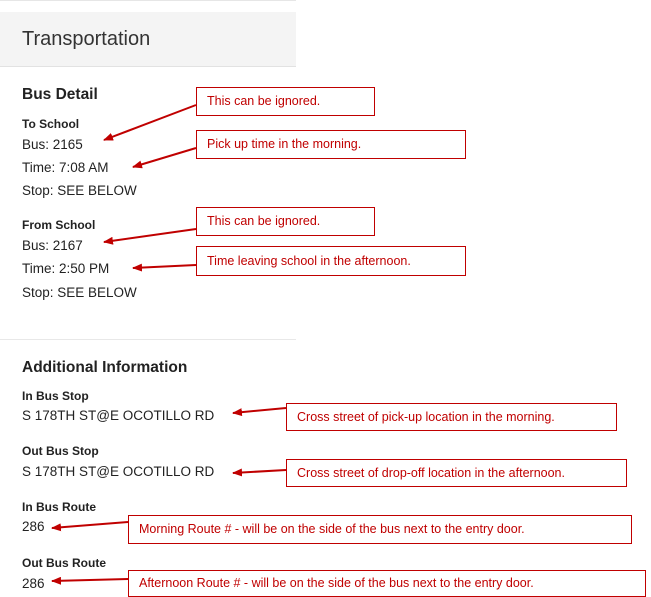 Image resolution: width=651 pixels, height=597 pixels. What do you see at coordinates (164, 267) in the screenshot?
I see `arrow-from-time` at bounding box center [164, 267].